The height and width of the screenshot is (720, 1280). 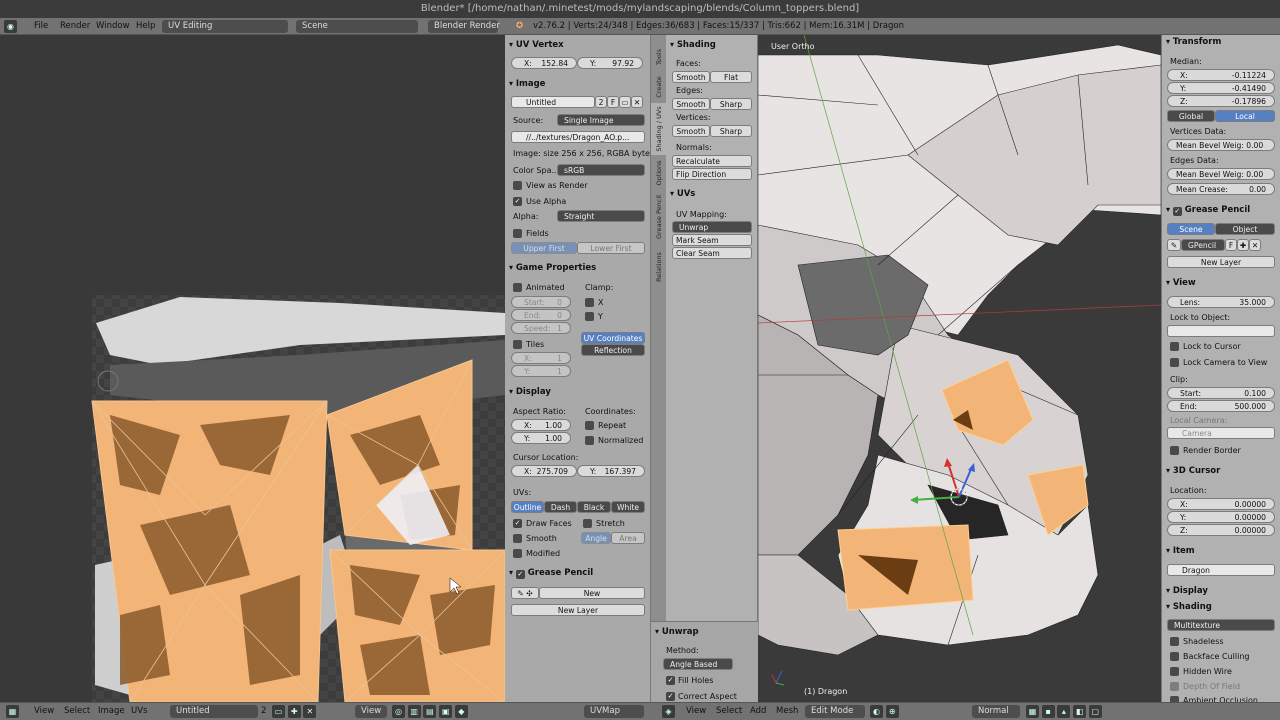 What do you see at coordinates (613, 102) in the screenshot?
I see `image-fake-user-button: F` at bounding box center [613, 102].